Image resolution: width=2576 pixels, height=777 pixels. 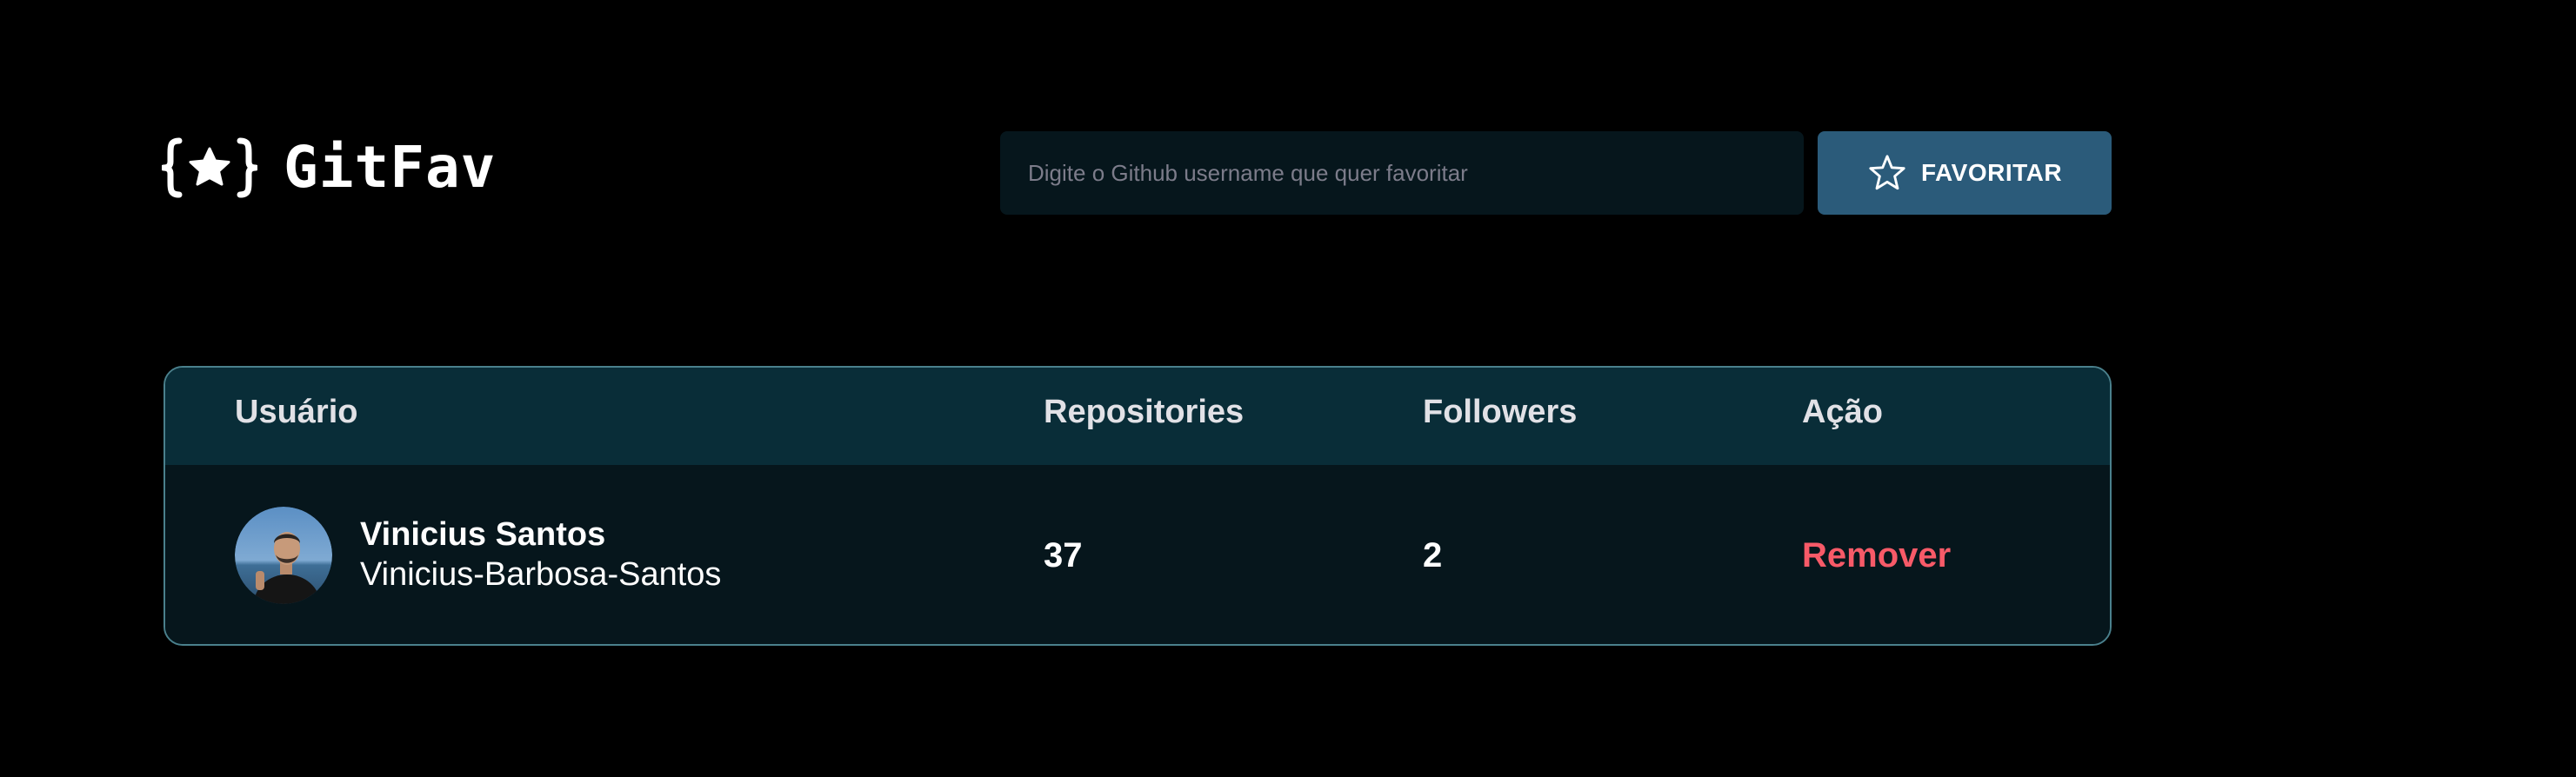 I want to click on user-cell: Vinicius Santos Vinicius-Barbosa-Santos, so click(x=478, y=555).